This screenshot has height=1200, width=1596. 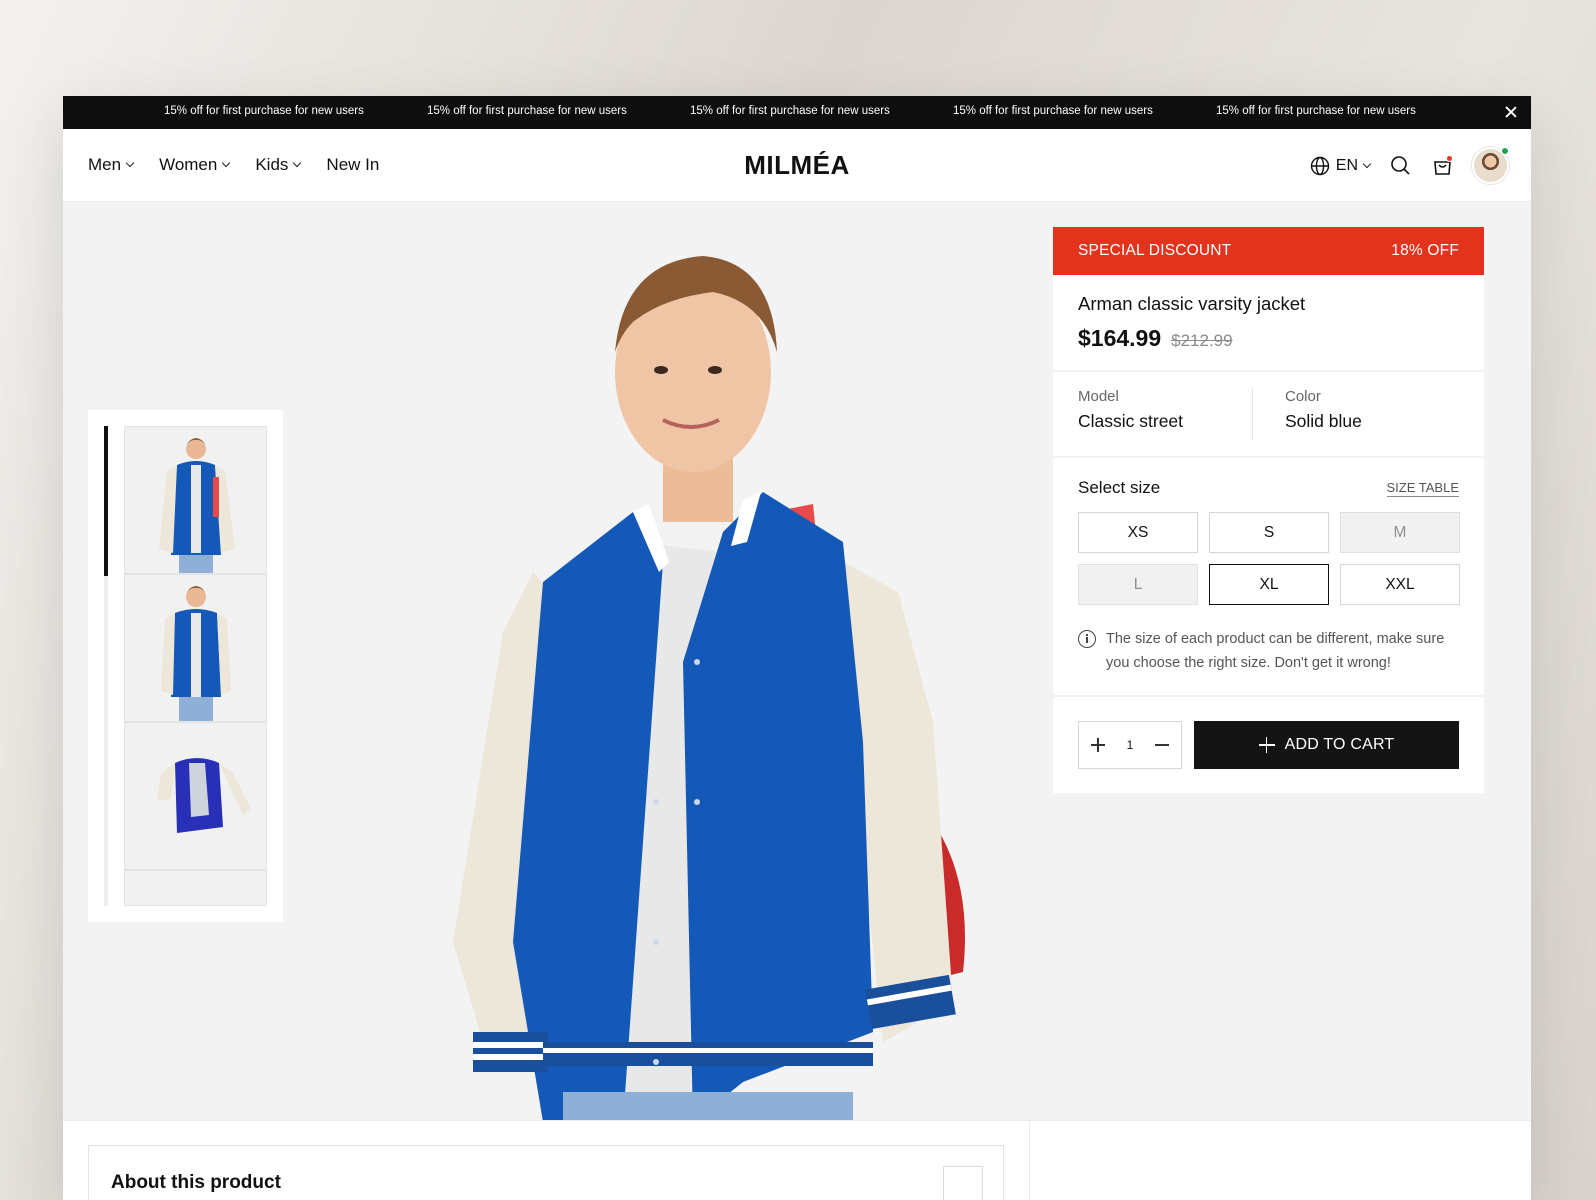 I want to click on language-selector: EN, so click(x=1341, y=166).